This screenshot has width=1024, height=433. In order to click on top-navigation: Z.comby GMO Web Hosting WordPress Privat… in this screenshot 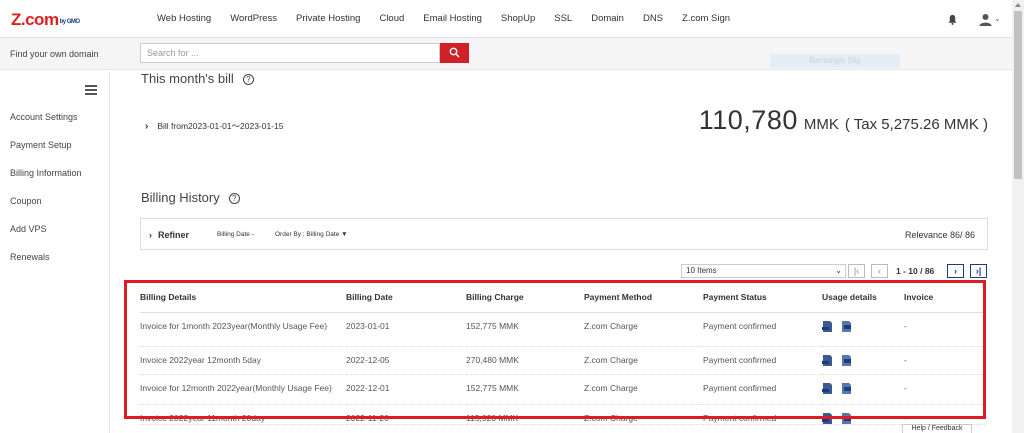, I will do `click(506, 19)`.